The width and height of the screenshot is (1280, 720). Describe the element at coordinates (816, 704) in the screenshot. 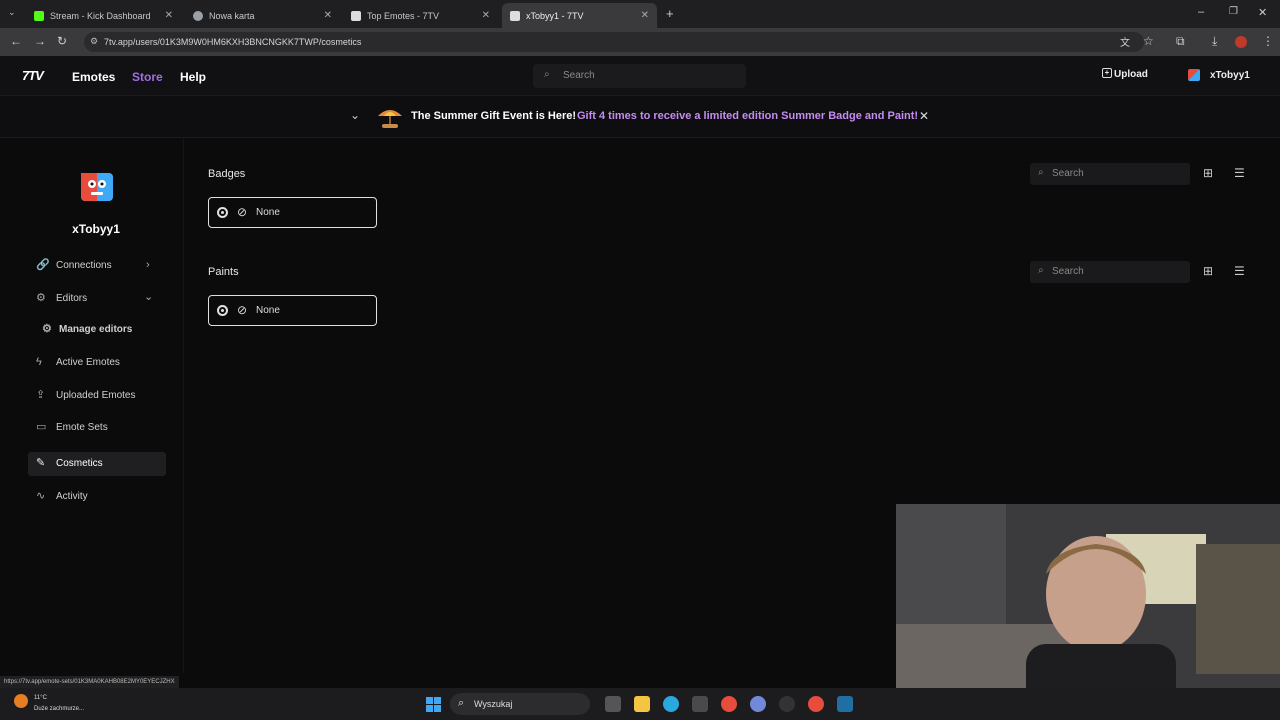

I see `chrome-active-icon` at that location.